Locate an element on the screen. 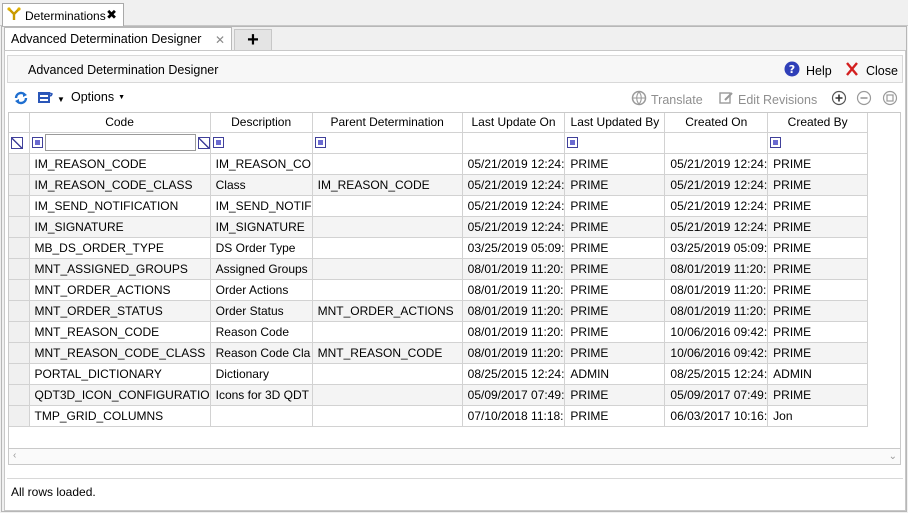 The height and width of the screenshot is (513, 908). scroll-left-icon: ‹ is located at coordinates (14, 455).